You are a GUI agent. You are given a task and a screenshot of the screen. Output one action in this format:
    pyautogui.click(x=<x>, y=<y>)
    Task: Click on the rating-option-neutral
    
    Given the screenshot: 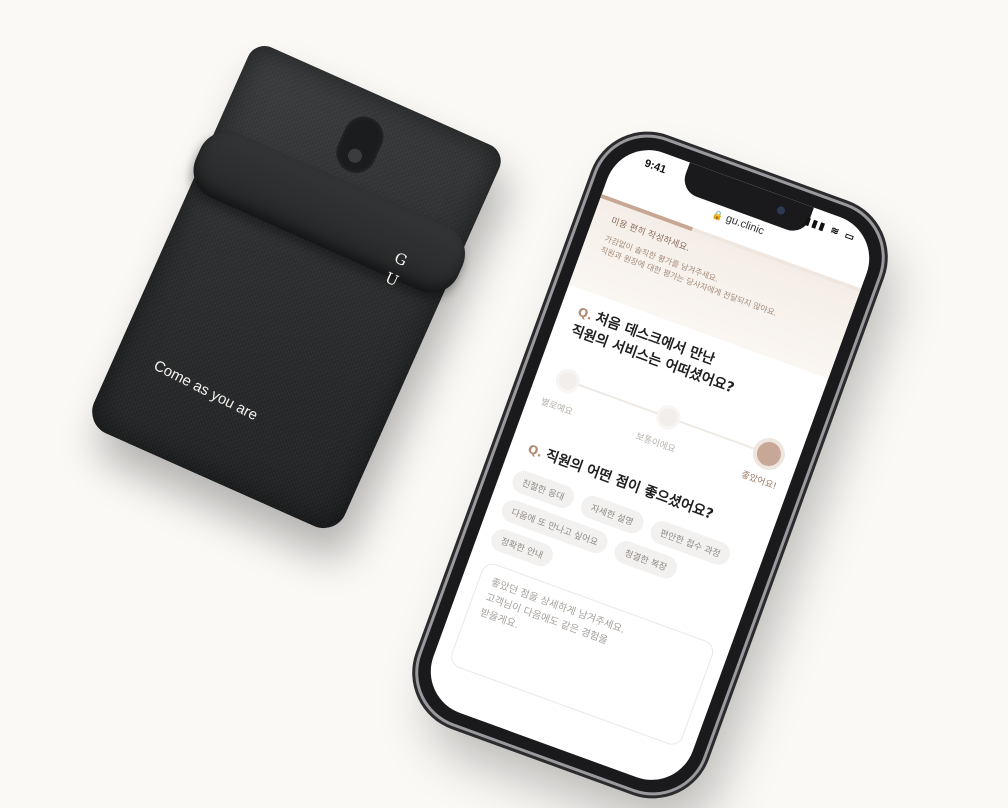 What is the action you would take?
    pyautogui.click(x=668, y=417)
    